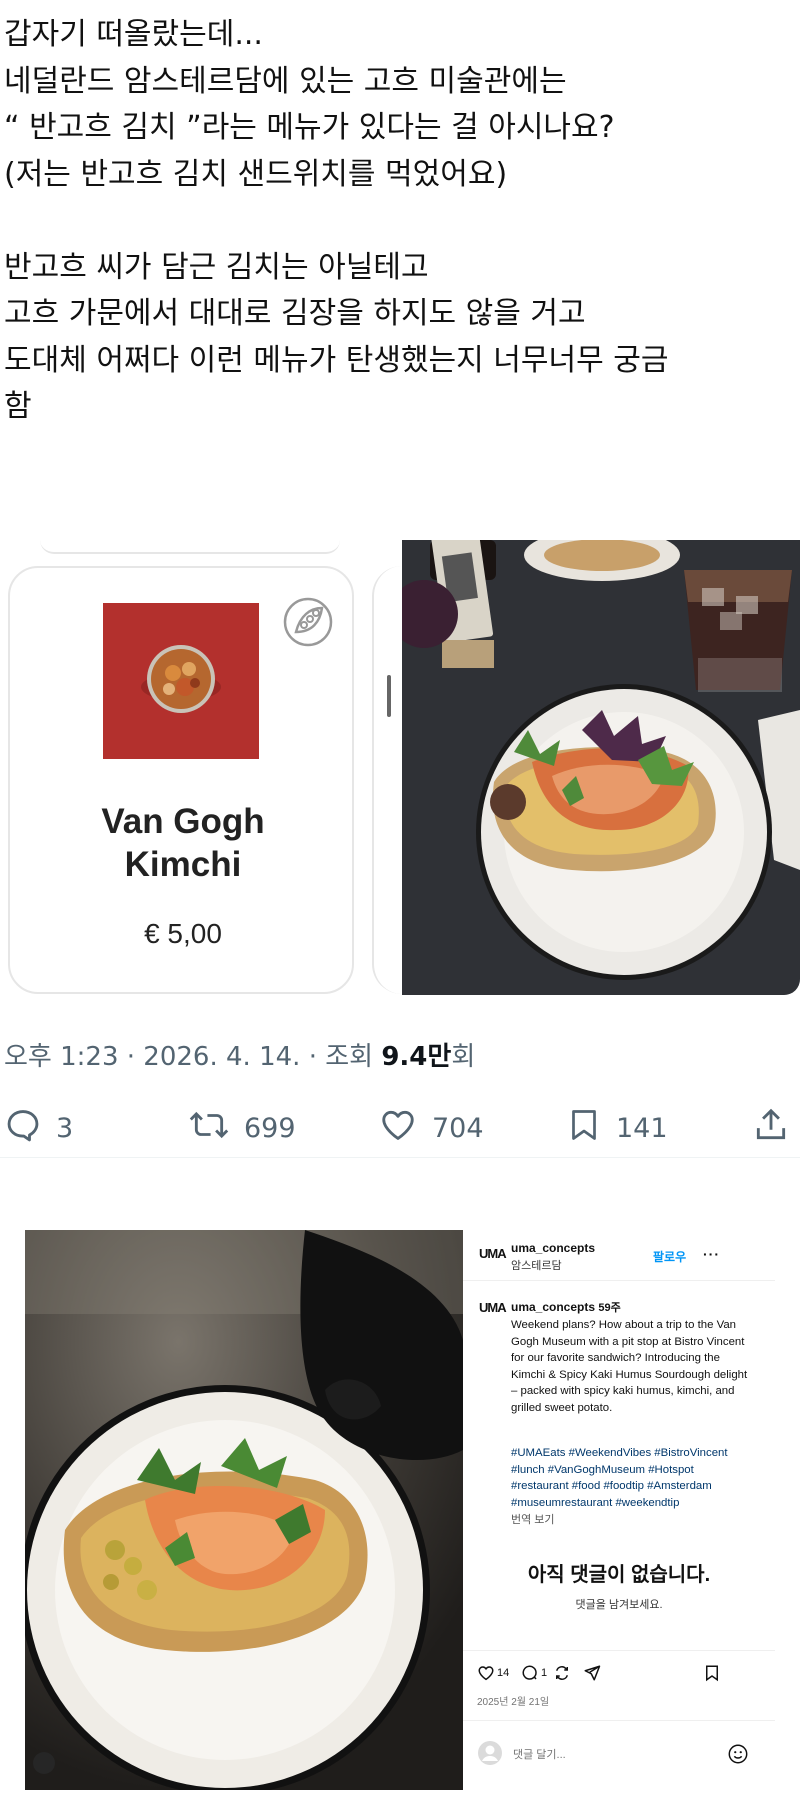  Describe the element at coordinates (431, 1128) in the screenshot. I see `like-button: 704` at that location.